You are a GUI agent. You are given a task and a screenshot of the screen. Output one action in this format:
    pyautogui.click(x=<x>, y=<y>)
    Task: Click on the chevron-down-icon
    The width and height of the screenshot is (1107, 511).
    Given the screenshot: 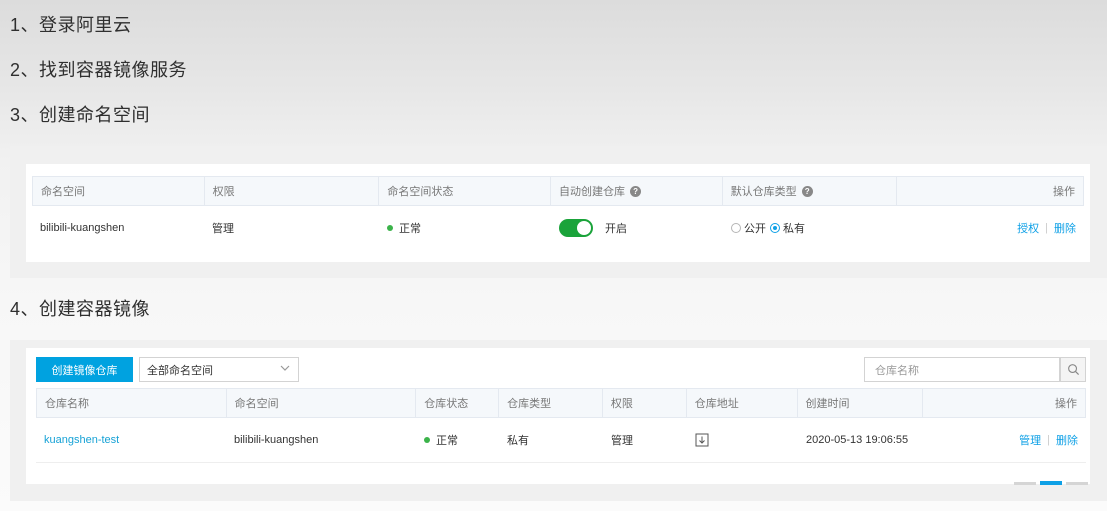 What is the action you would take?
    pyautogui.click(x=285, y=368)
    